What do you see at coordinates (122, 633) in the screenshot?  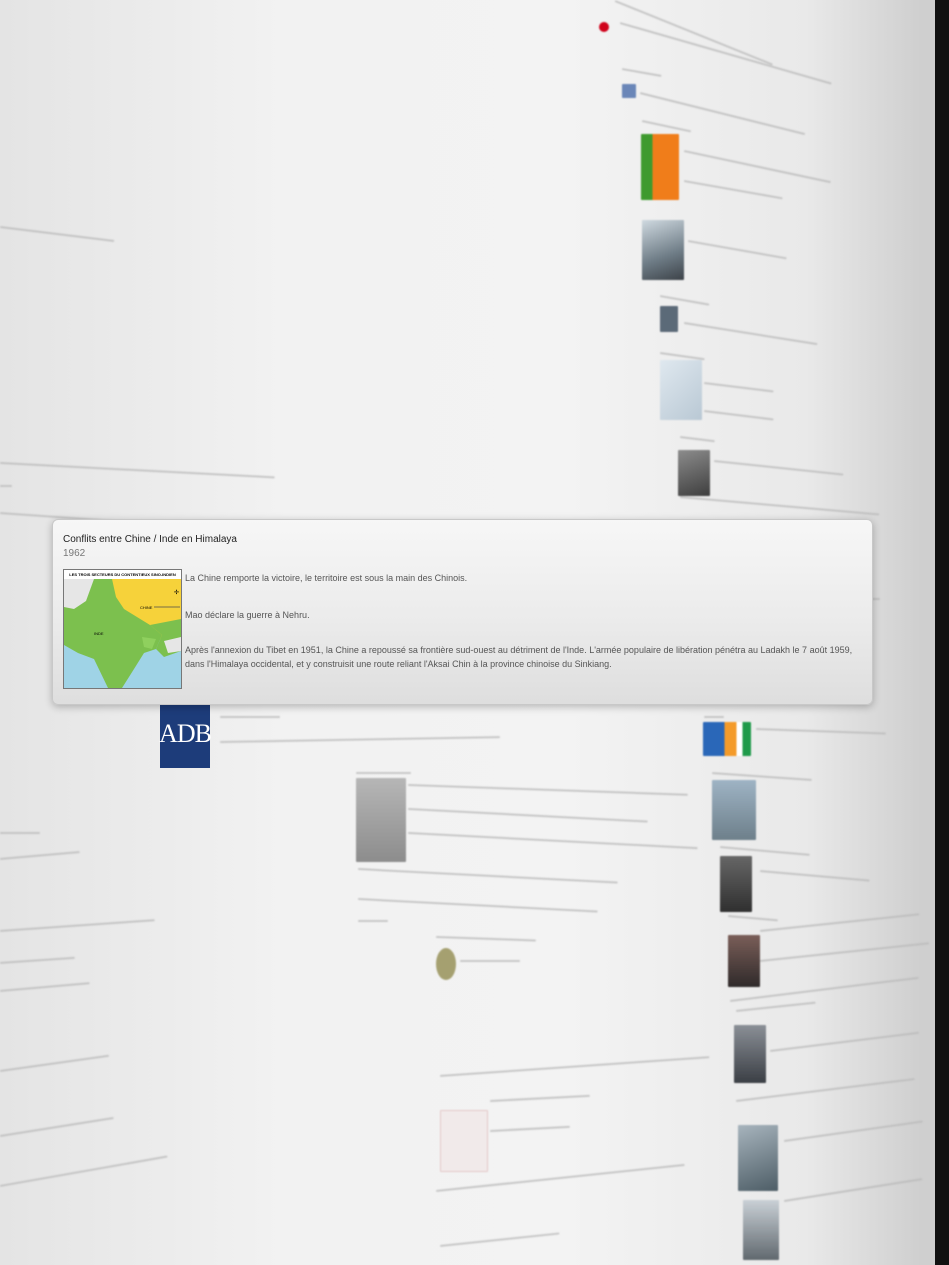 I see `india-china-map-icon: CHINE INDE ✢` at bounding box center [122, 633].